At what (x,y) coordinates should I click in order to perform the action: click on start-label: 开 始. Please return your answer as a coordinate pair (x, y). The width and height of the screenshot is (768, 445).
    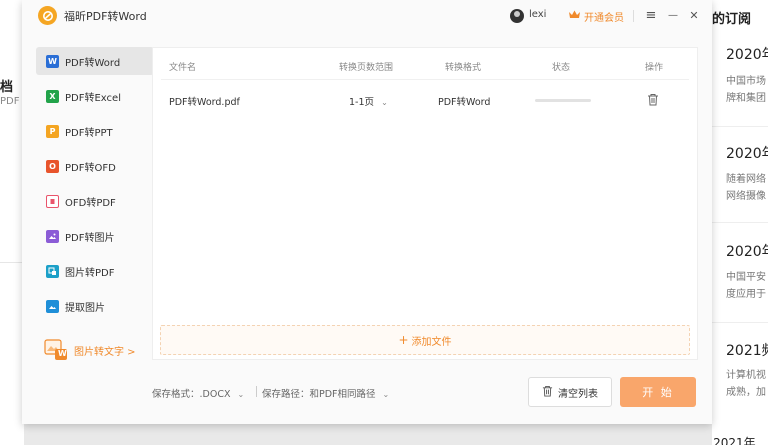
    Looking at the image, I should click on (658, 392).